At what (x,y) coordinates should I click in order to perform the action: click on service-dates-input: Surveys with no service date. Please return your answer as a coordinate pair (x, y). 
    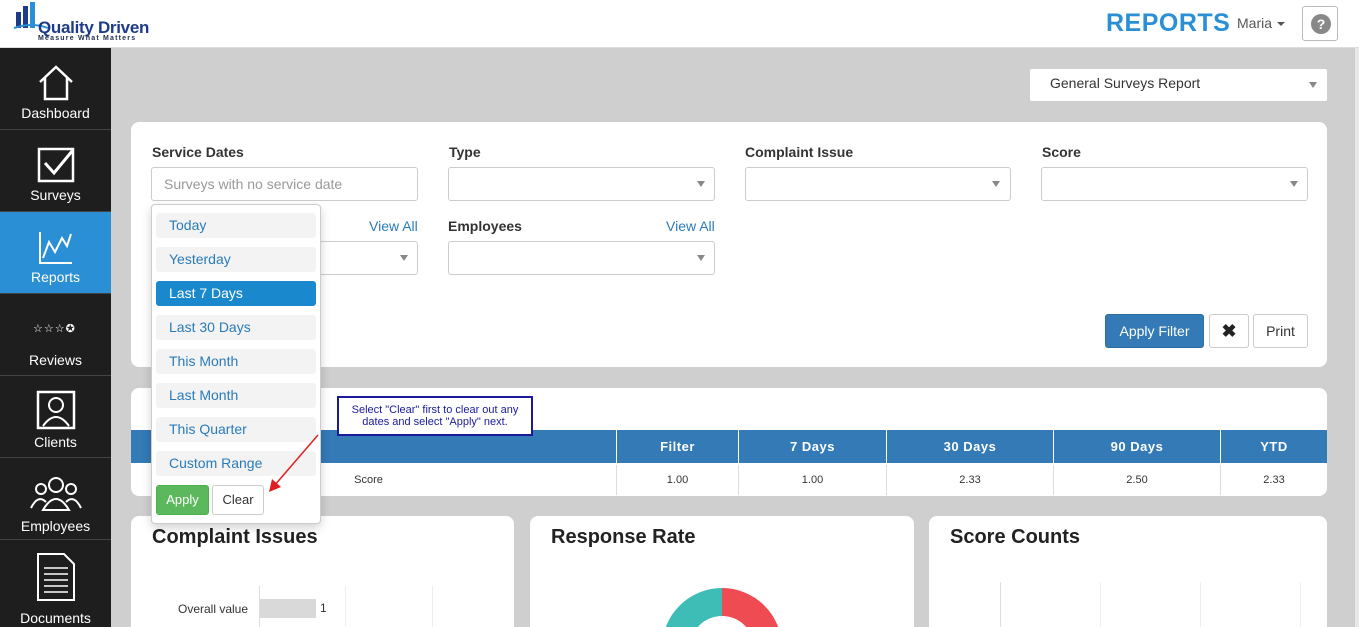
    Looking at the image, I should click on (284, 184).